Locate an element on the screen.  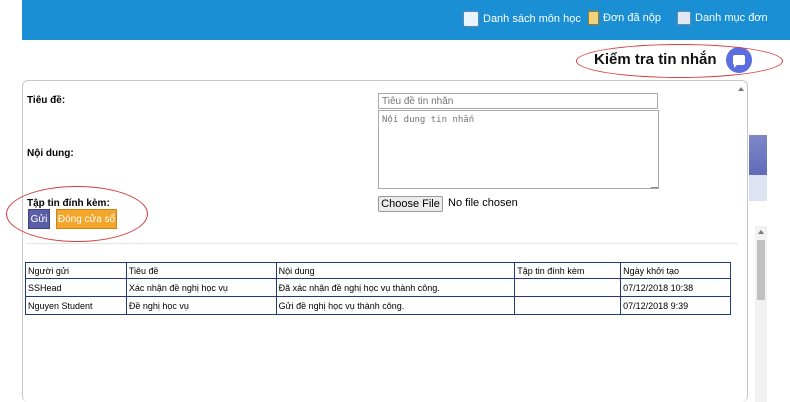
divider is located at coordinates (382, 243).